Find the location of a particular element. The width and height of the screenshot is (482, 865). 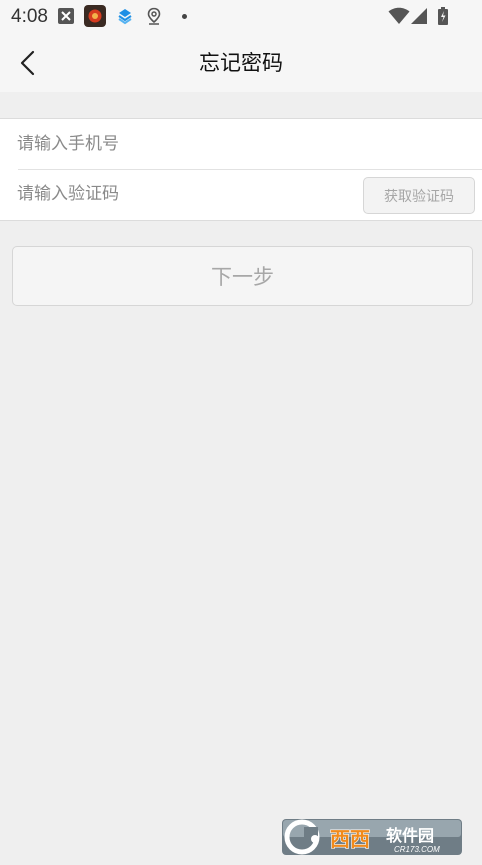

page-title: 忘记密码 is located at coordinates (241, 63).